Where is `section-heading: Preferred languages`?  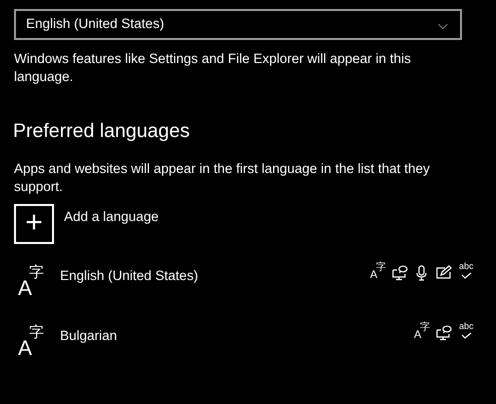
section-heading: Preferred languages is located at coordinates (102, 131).